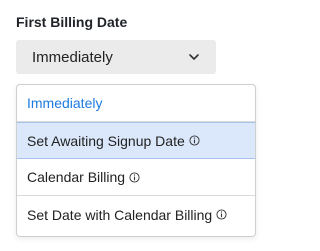 Image resolution: width=320 pixels, height=251 pixels. I want to click on option-label: Set Awaiting Signup Date, so click(106, 140).